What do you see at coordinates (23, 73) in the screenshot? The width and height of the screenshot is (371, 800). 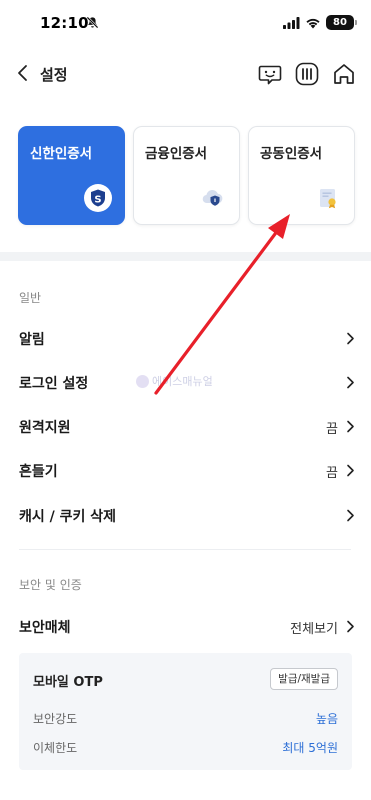 I see `back-chevron-icon` at bounding box center [23, 73].